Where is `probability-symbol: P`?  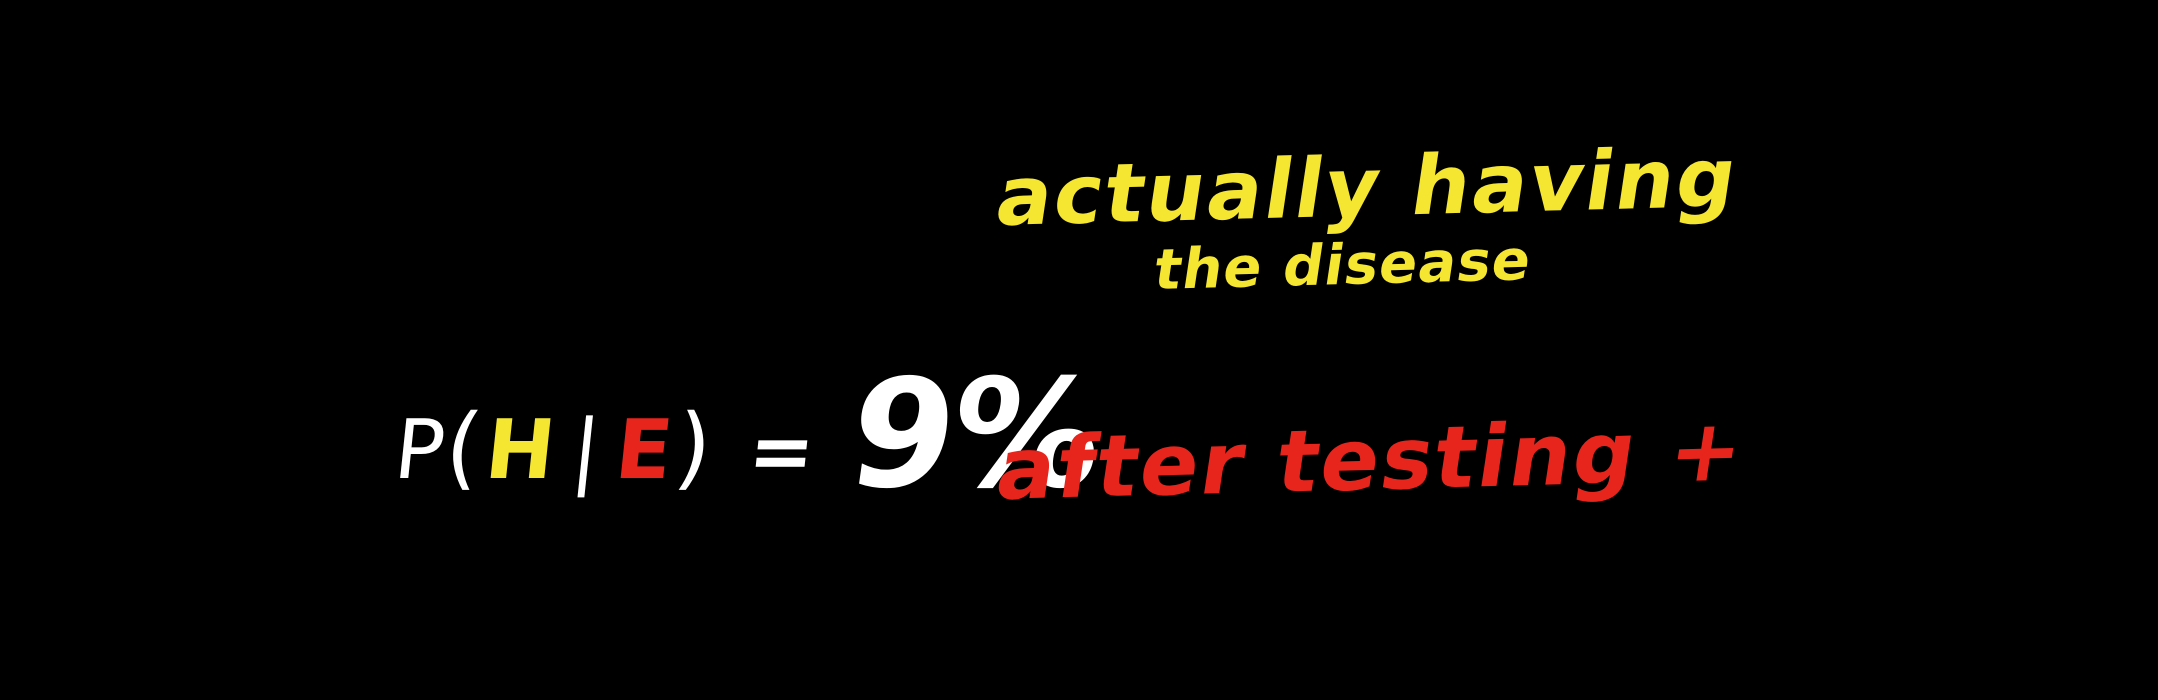
probability-symbol: P is located at coordinates (420, 450).